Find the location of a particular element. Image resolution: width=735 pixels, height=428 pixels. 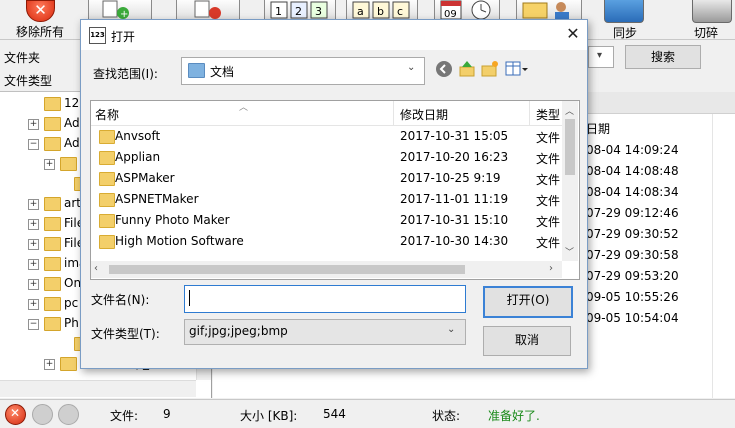

add-image-icon: + is located at coordinates (115, 10).